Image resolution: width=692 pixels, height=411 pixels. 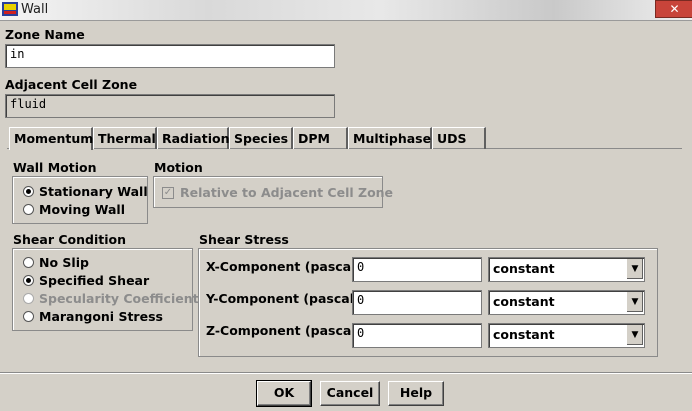 I want to click on bottom-separator, so click(x=346, y=372).